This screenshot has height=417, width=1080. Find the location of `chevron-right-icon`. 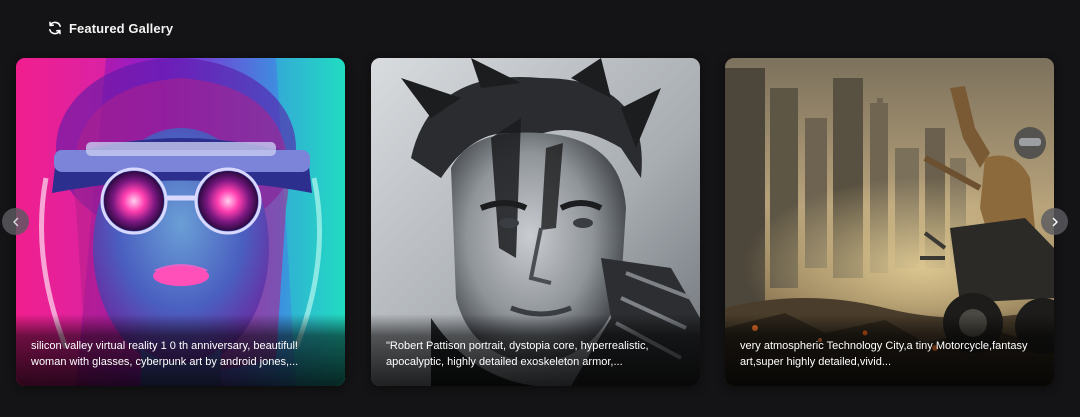

chevron-right-icon is located at coordinates (1055, 221).